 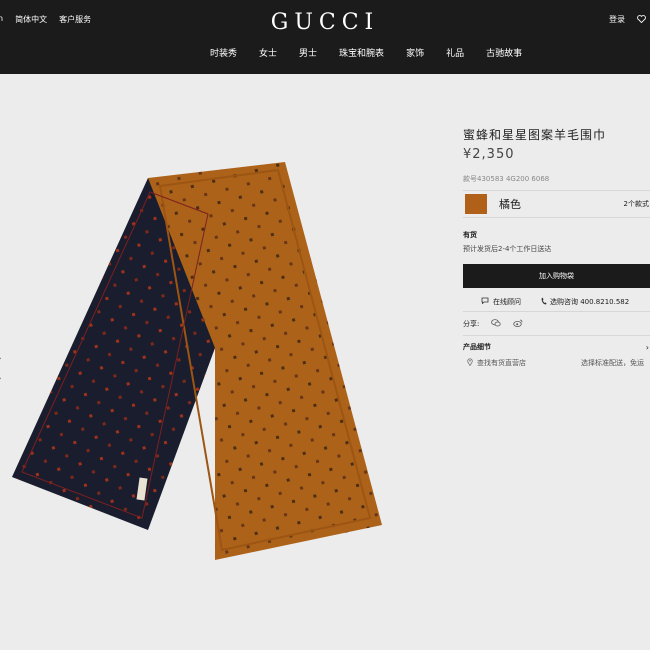 I want to click on phone-label: 选购咨询 400.8210.582, so click(x=590, y=301).